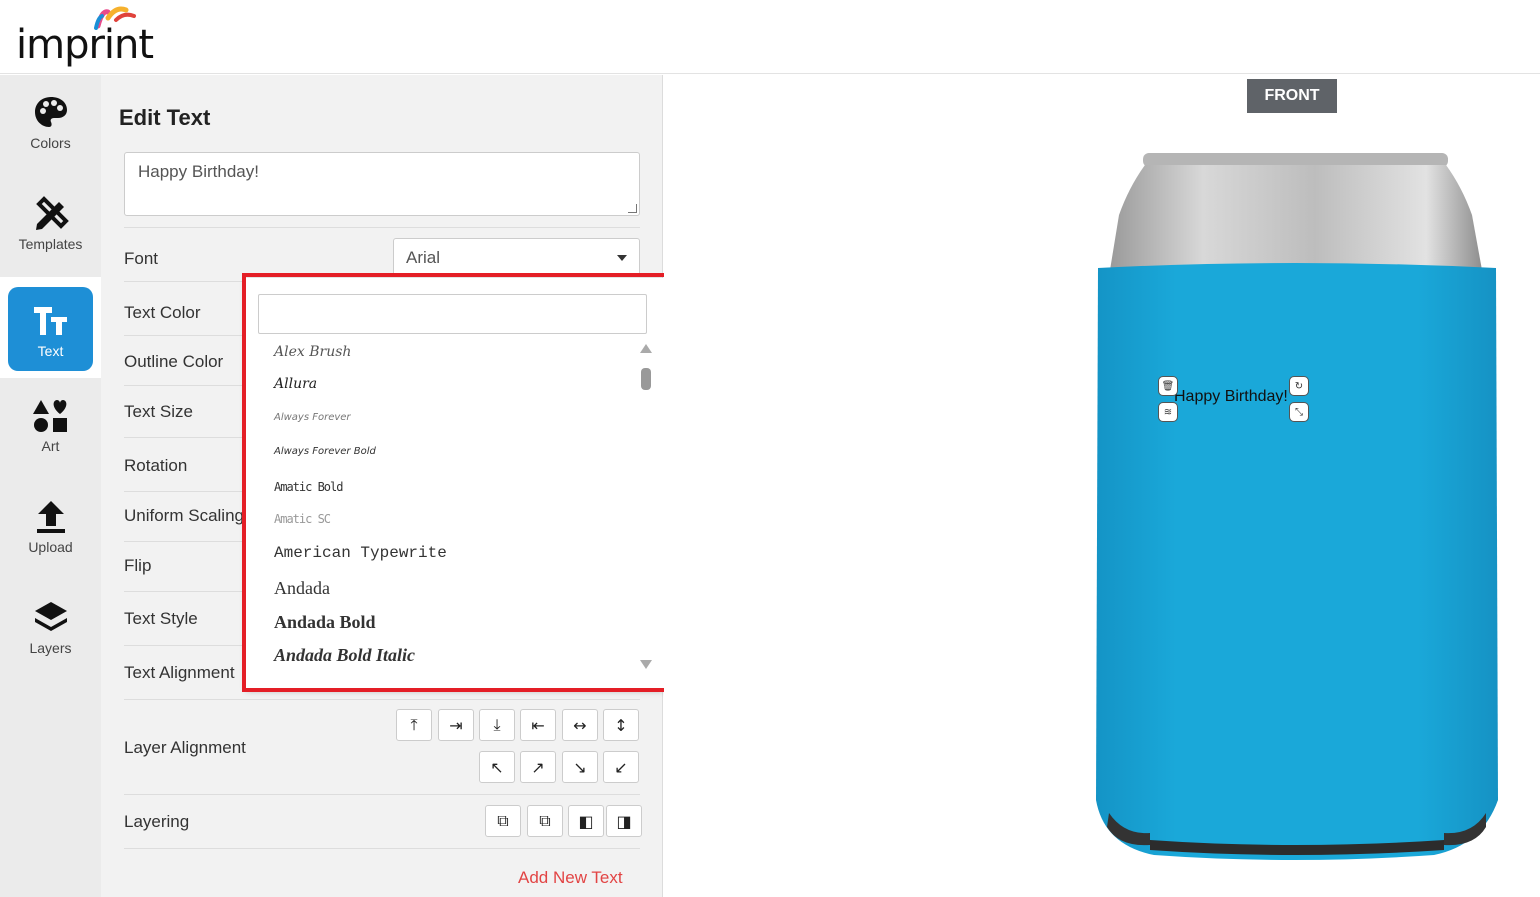 The width and height of the screenshot is (1540, 897). I want to click on nav-colors: Colors, so click(50, 123).